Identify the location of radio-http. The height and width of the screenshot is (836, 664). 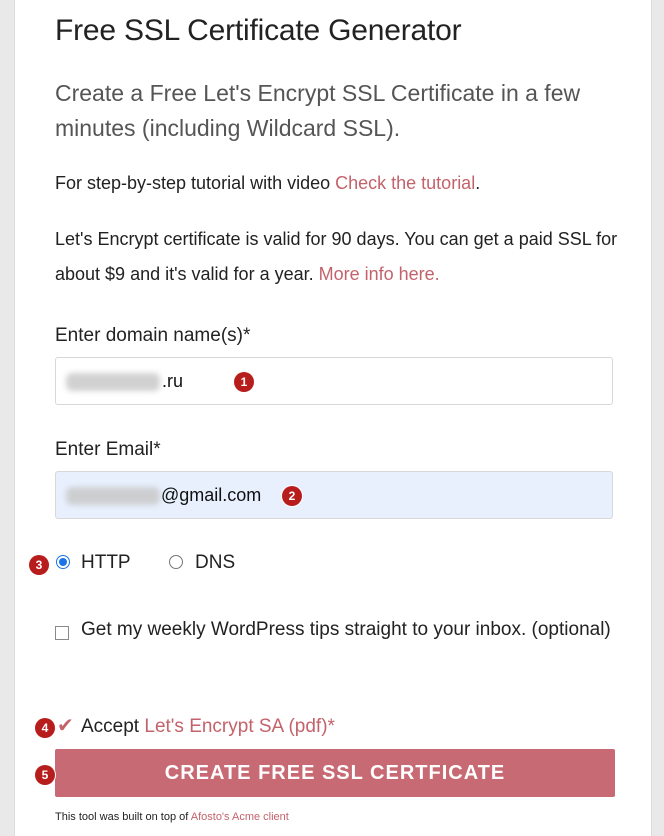
(63, 562).